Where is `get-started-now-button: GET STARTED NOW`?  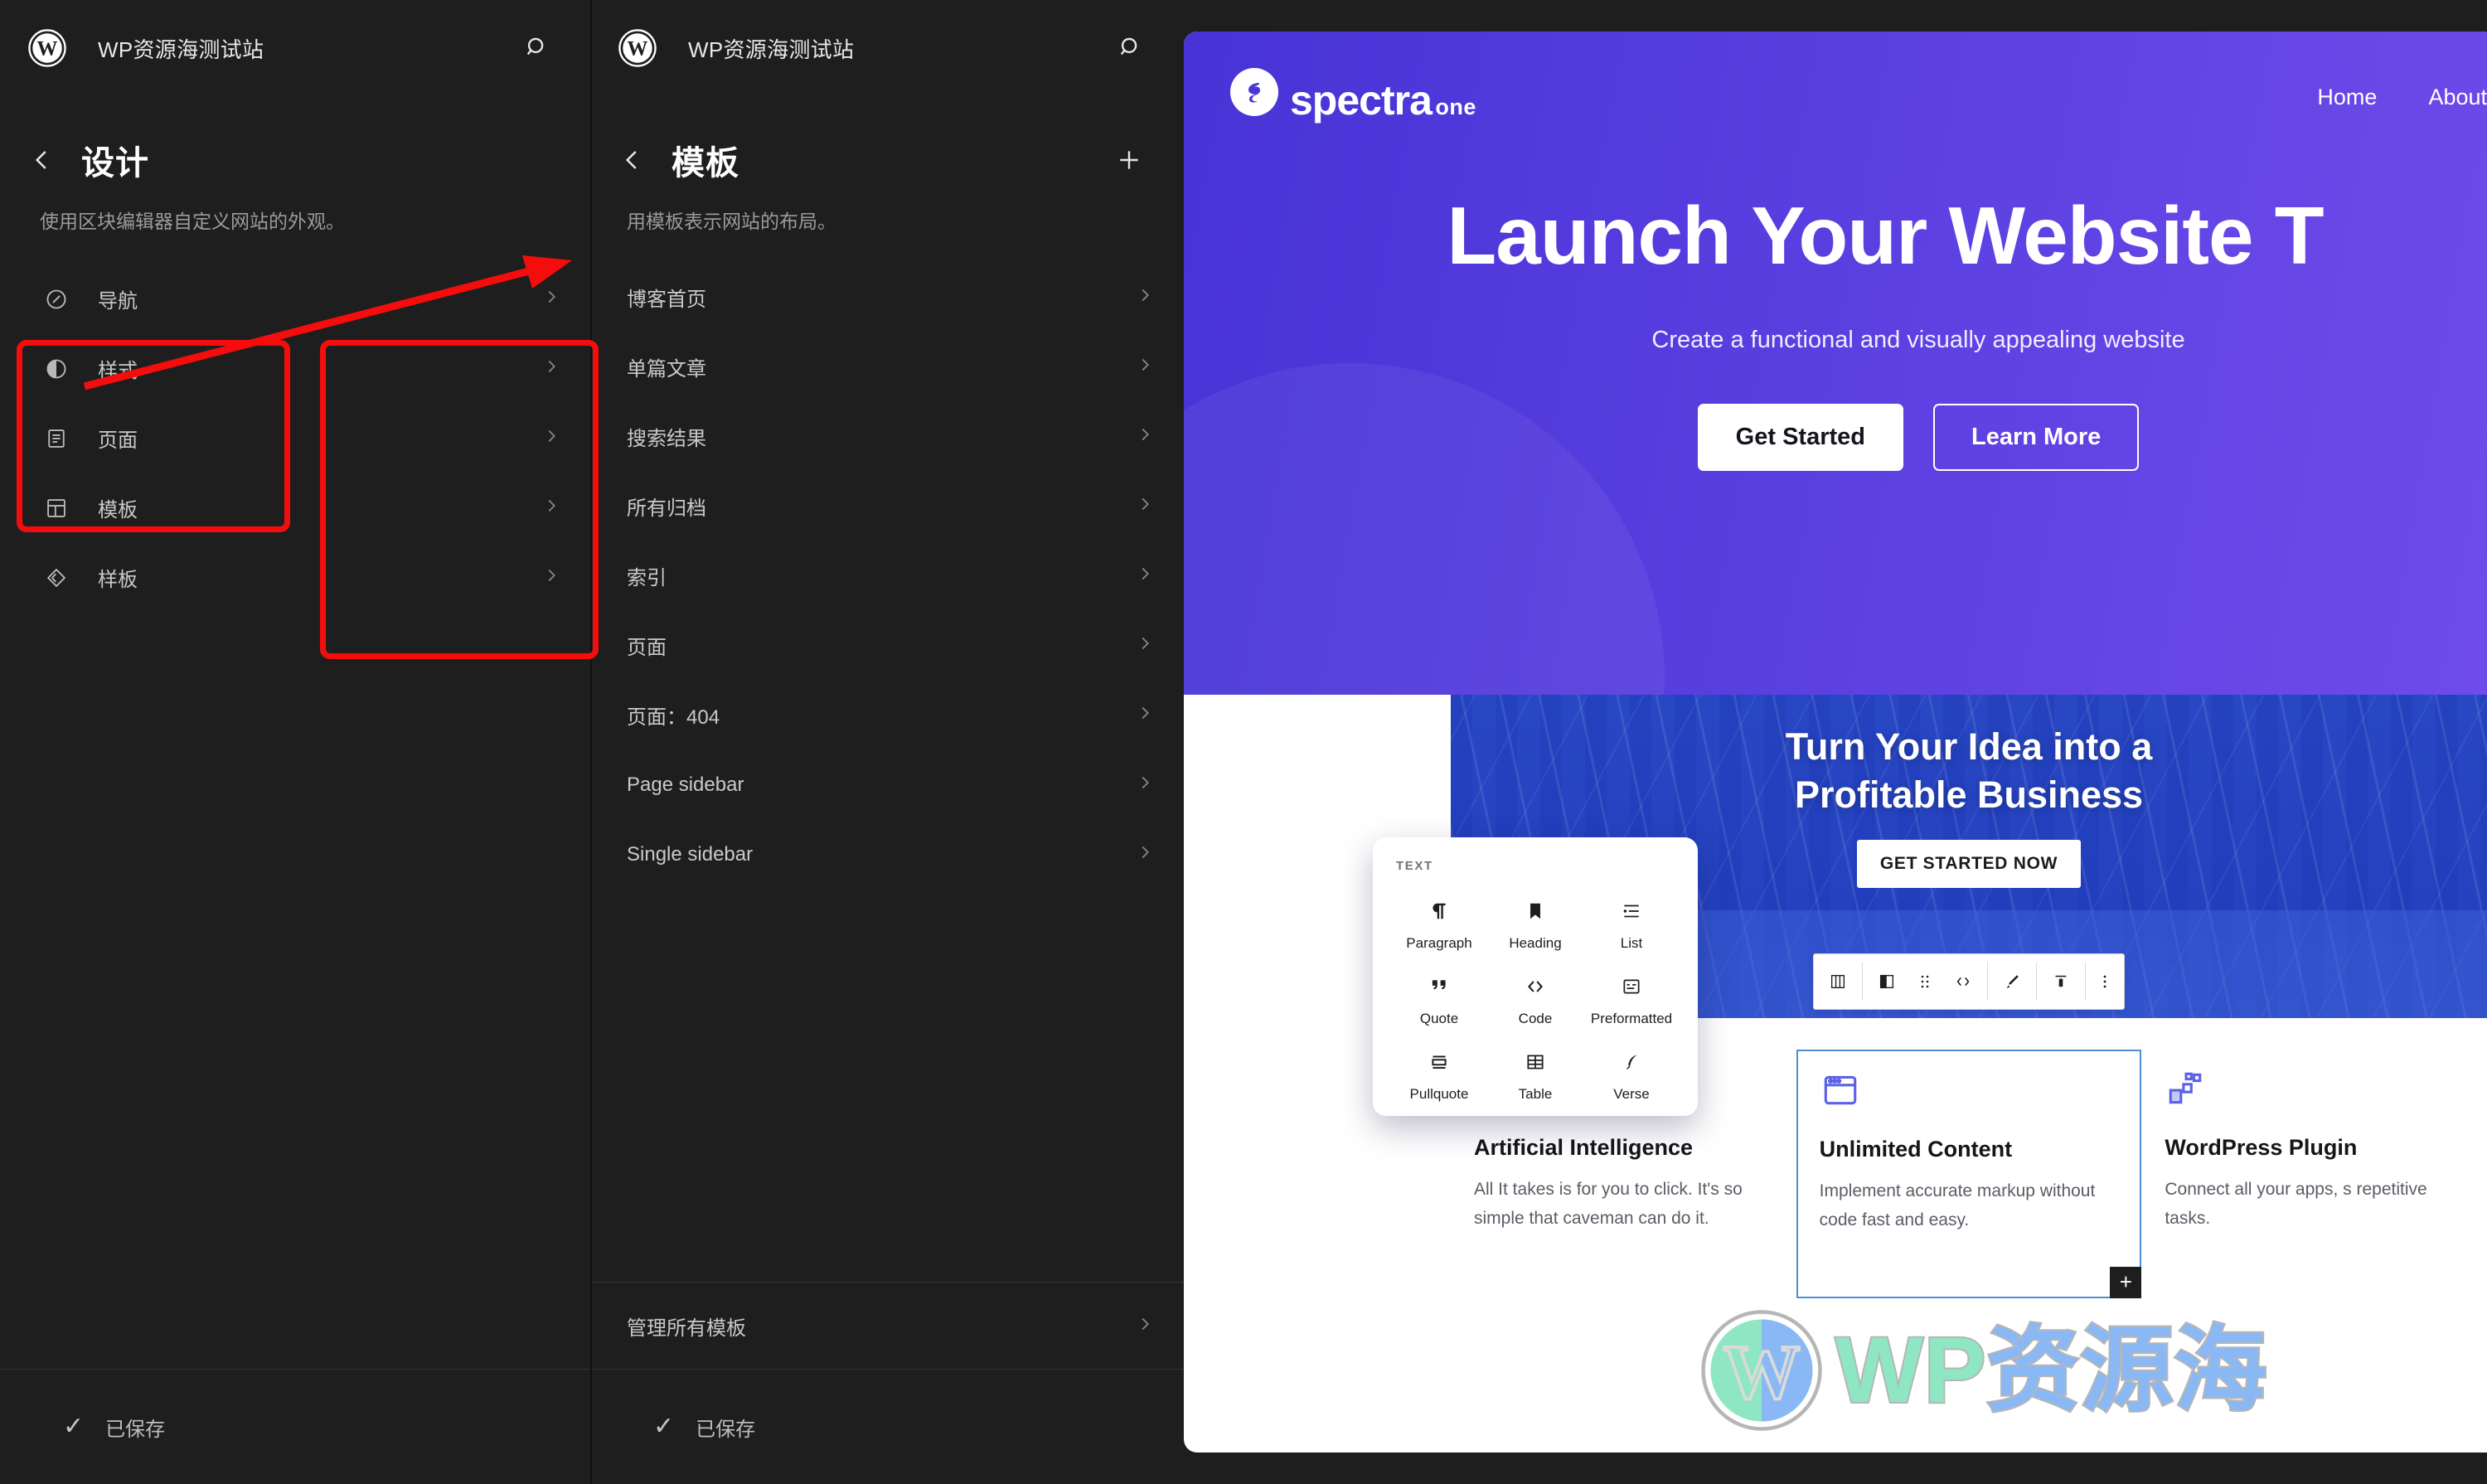
get-started-now-button: GET STARTED NOW is located at coordinates (1969, 865).